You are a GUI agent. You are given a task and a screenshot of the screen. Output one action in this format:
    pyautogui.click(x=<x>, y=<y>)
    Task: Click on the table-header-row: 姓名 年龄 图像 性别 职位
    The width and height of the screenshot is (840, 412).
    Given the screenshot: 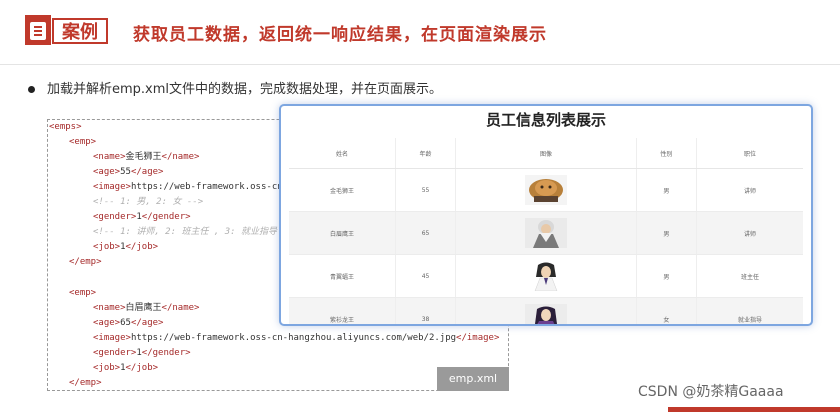 What is the action you would take?
    pyautogui.click(x=546, y=153)
    